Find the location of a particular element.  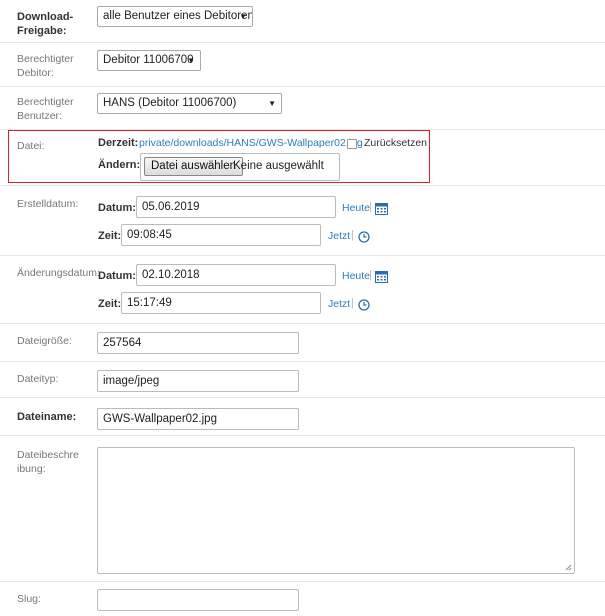

berechtigter-debitor-label: Berechtigter Debitor: is located at coordinates (45, 66).